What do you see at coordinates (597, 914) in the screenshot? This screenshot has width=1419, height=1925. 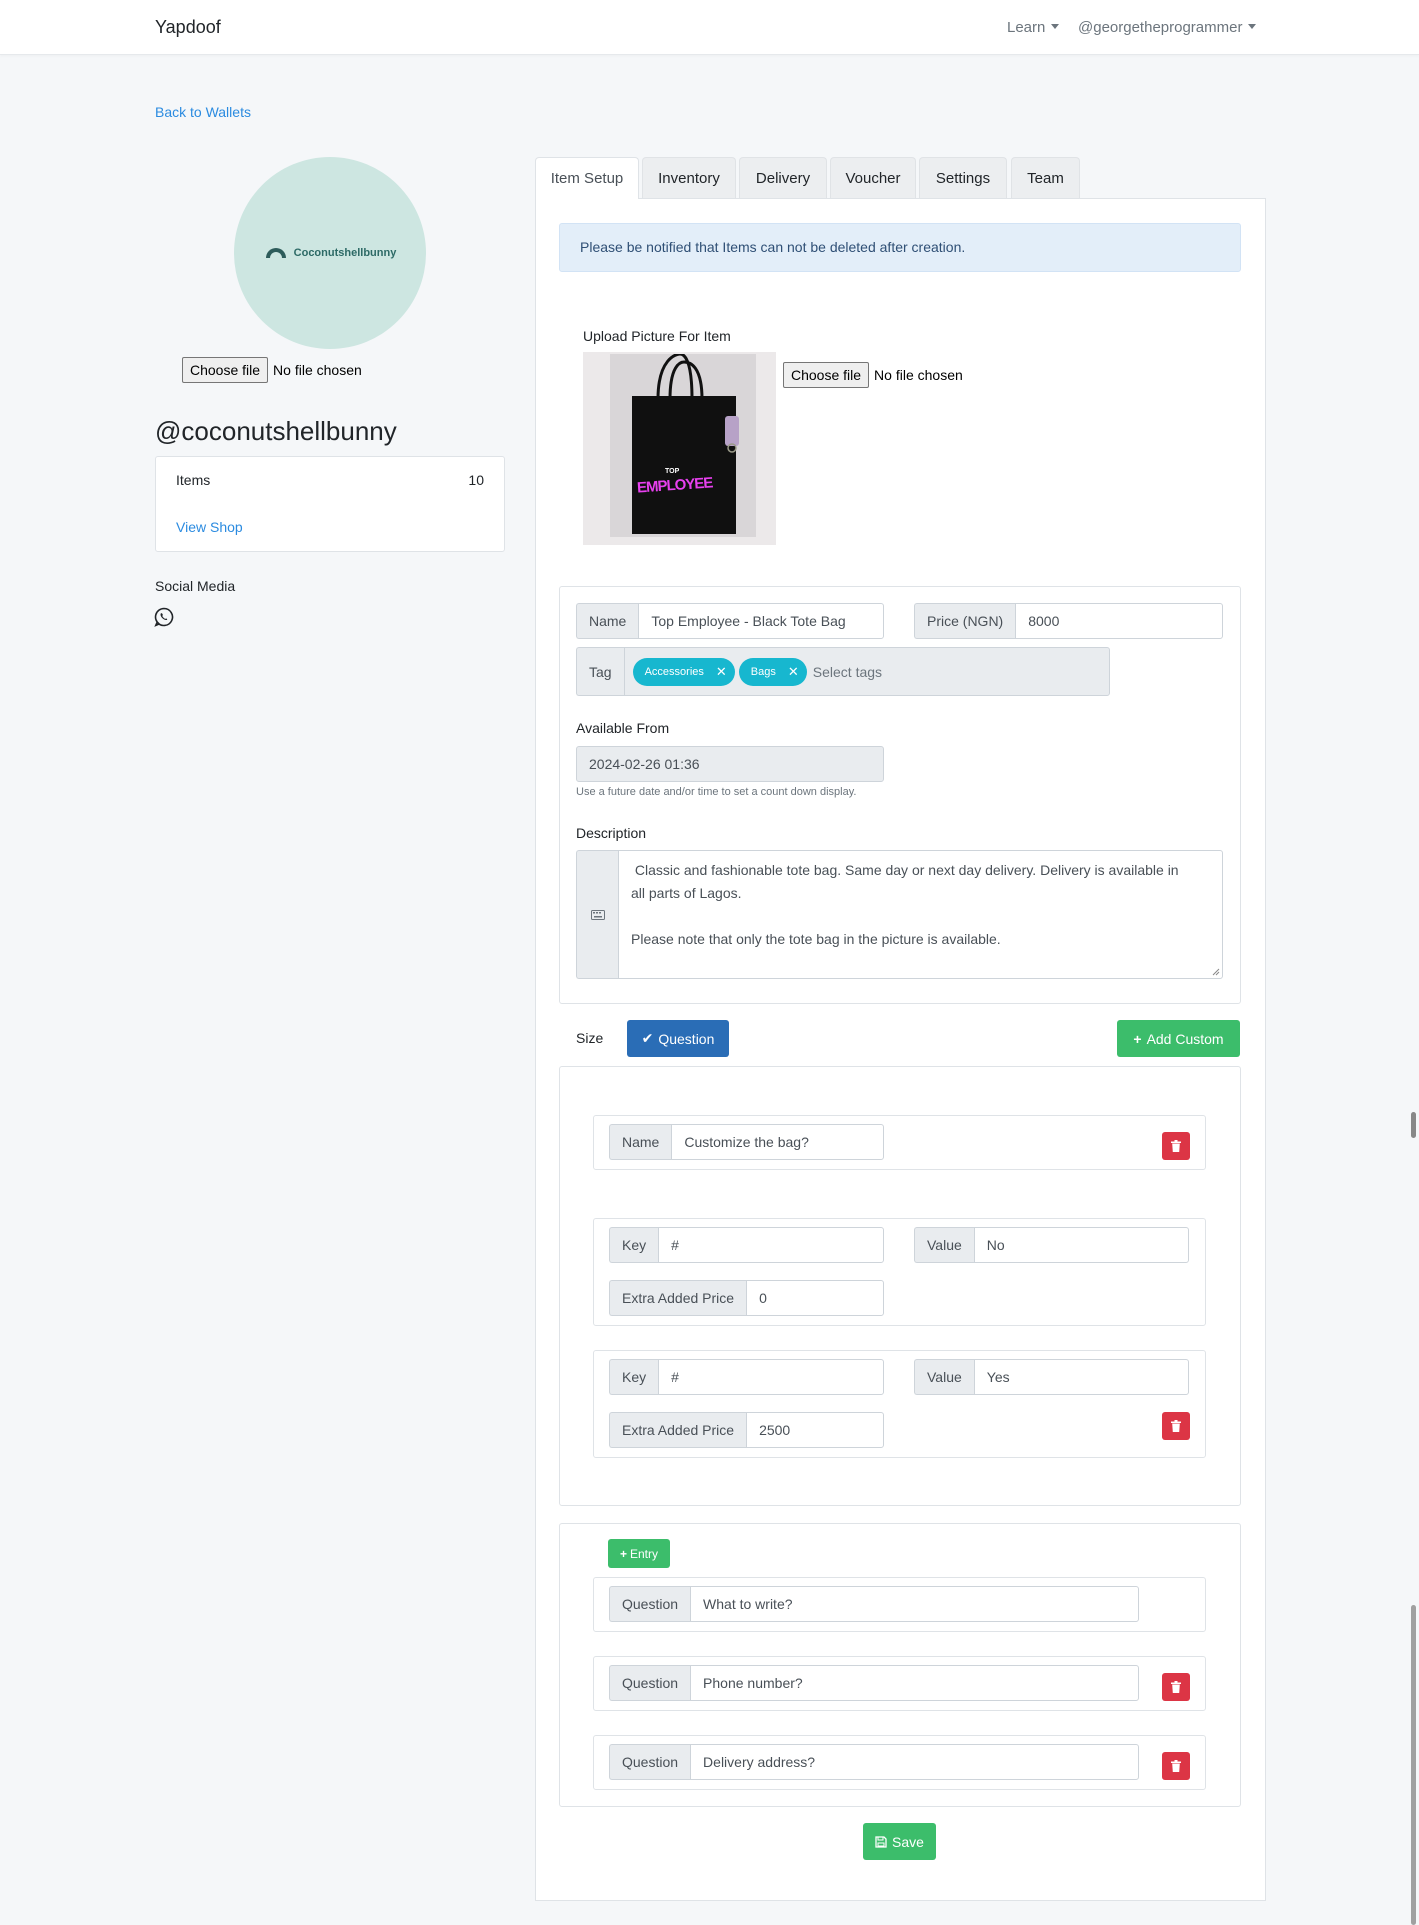 I see `keyboard-icon` at bounding box center [597, 914].